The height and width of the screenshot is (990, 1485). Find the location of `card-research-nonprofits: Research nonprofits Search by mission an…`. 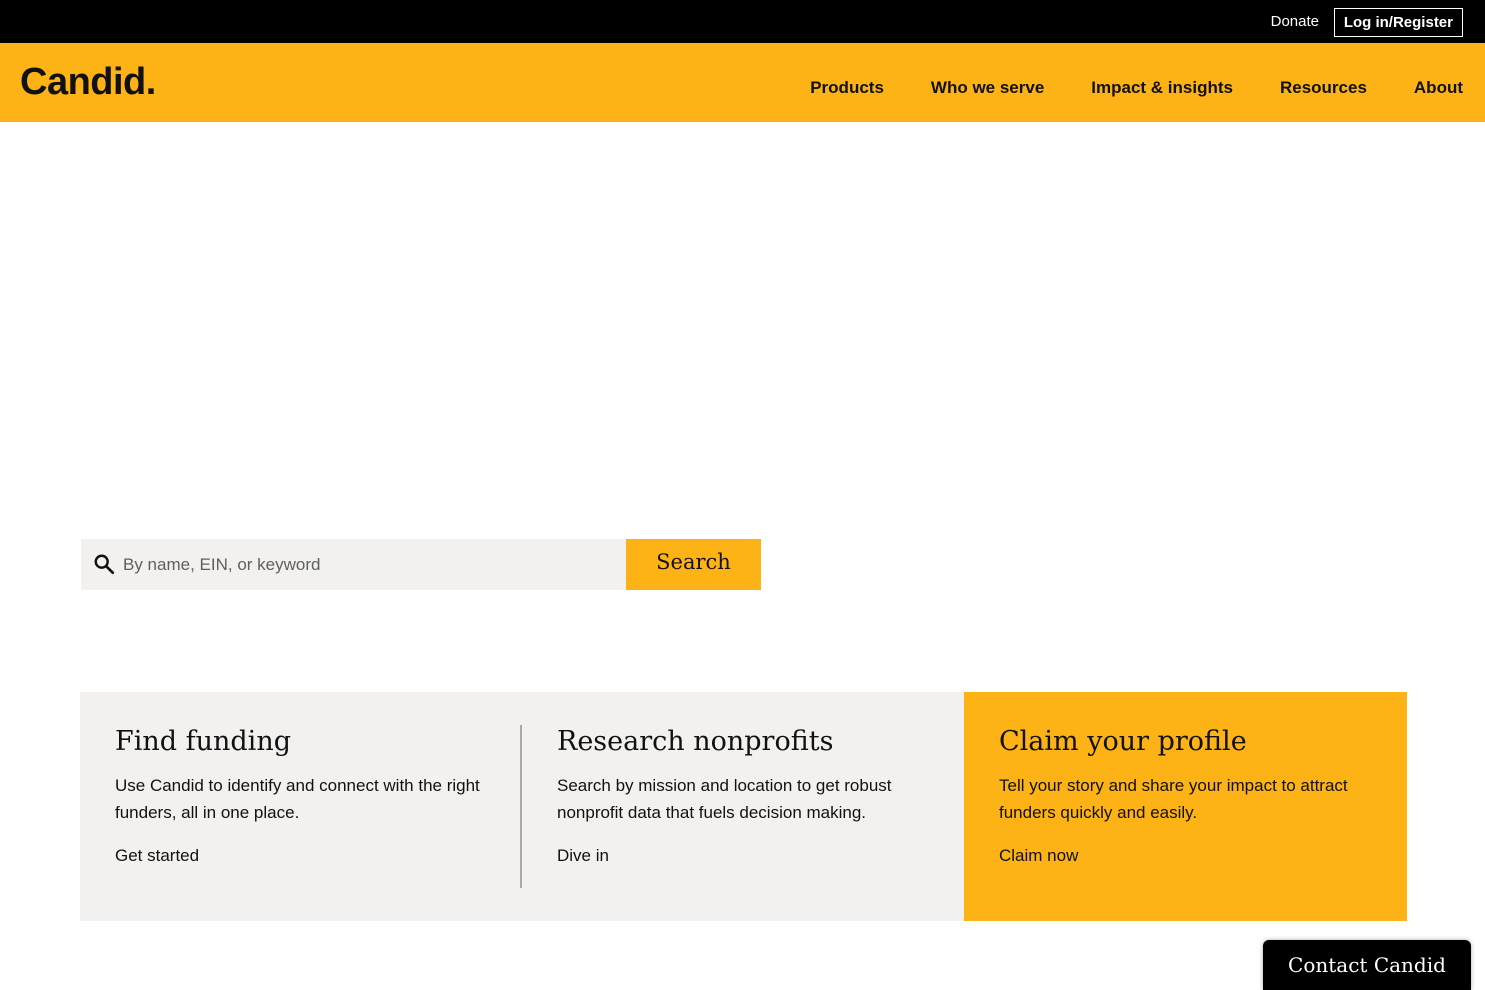

card-research-nonprofits: Research nonprofits Search by mission an… is located at coordinates (743, 806).